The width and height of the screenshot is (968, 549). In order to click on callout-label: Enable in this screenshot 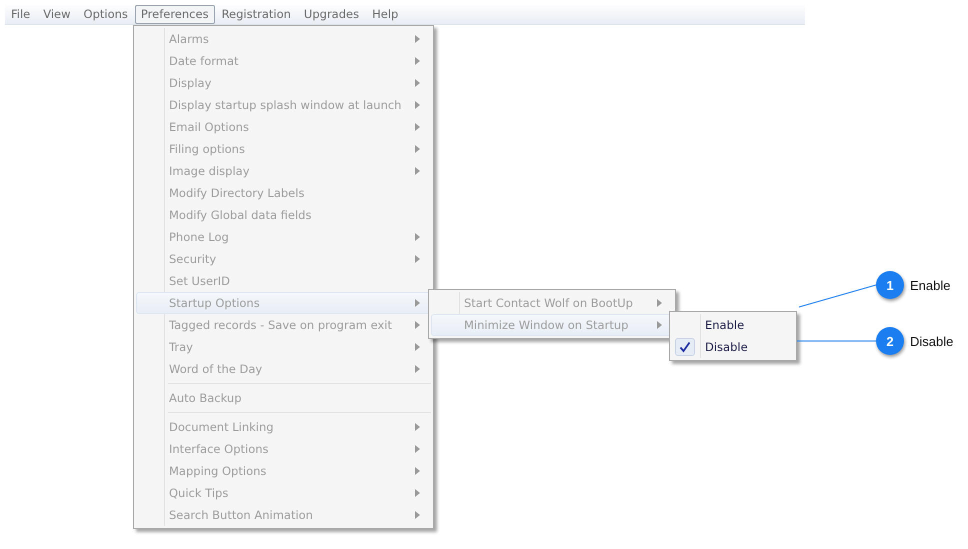, I will do `click(930, 285)`.